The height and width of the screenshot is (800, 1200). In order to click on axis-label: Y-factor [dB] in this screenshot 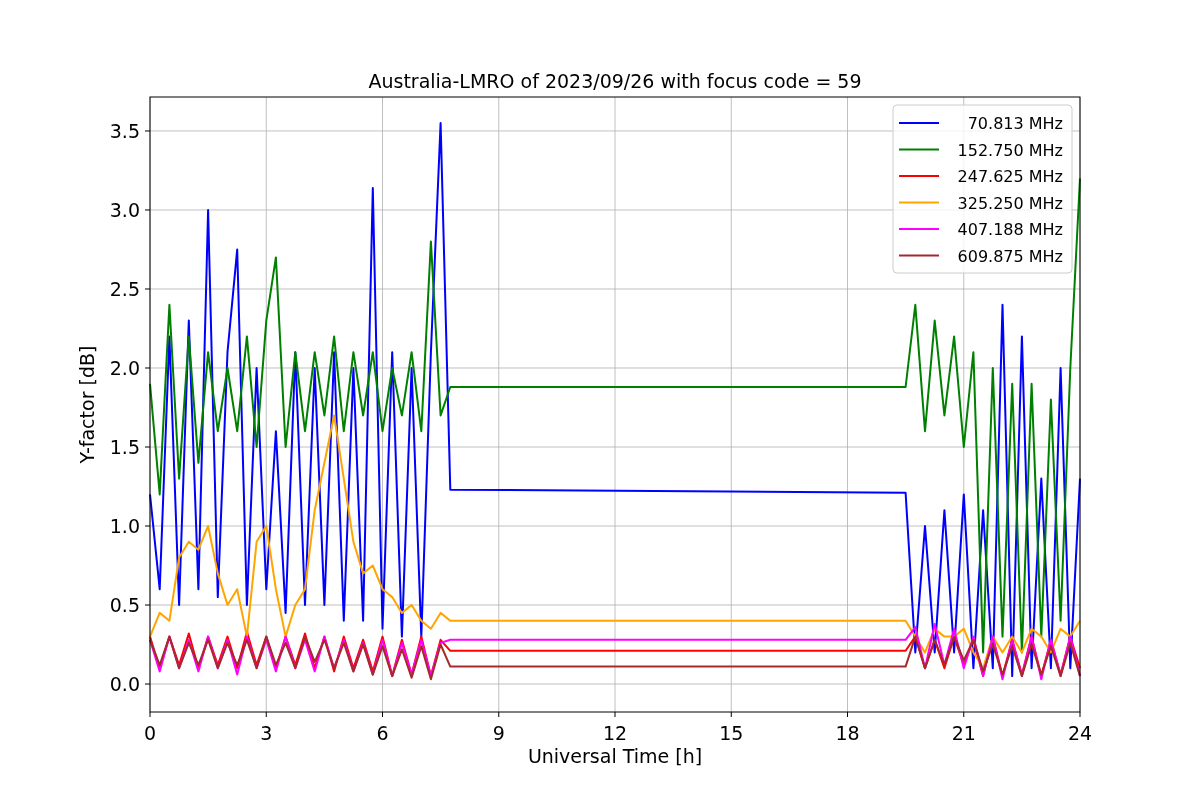, I will do `click(87, 404)`.